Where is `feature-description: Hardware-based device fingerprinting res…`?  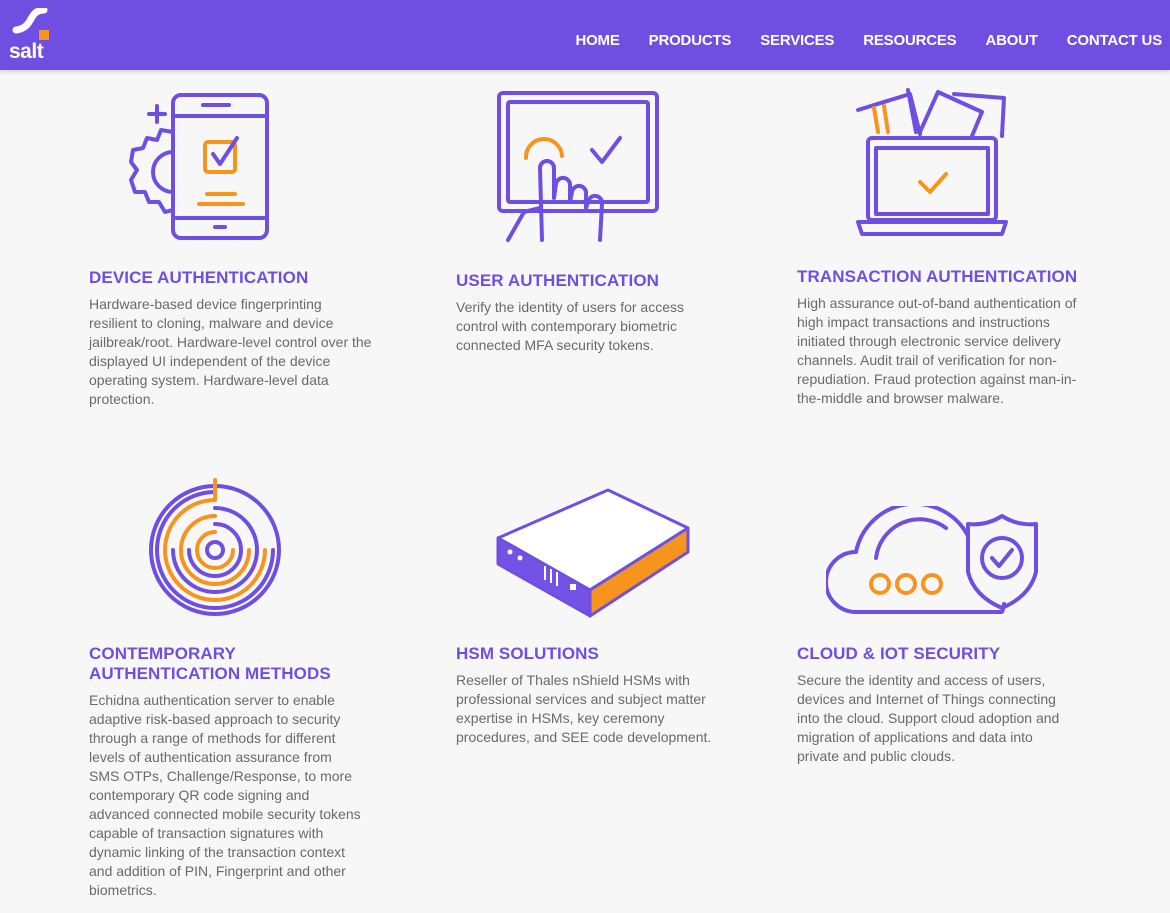
feature-description: Hardware-based device fingerprinting res… is located at coordinates (230, 351).